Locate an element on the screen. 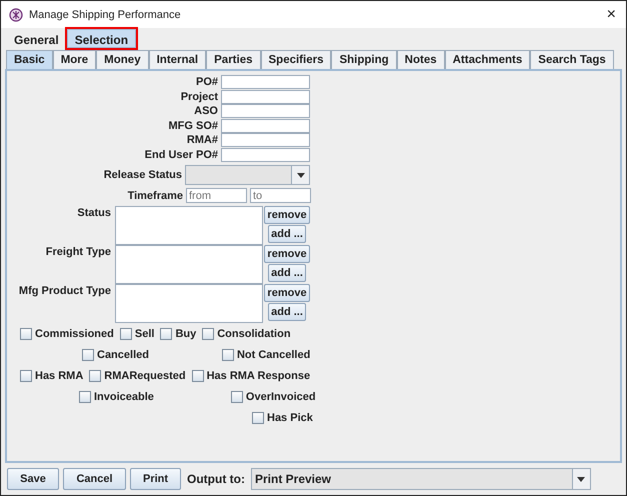 This screenshot has width=627, height=496. tab: More is located at coordinates (74, 59).